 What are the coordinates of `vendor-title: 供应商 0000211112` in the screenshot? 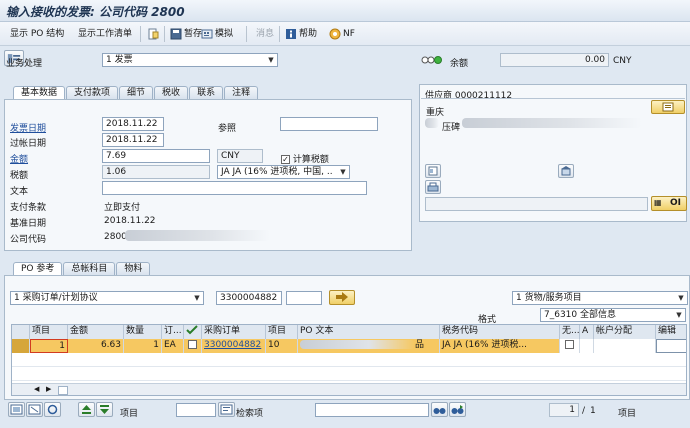 It's located at (469, 96).